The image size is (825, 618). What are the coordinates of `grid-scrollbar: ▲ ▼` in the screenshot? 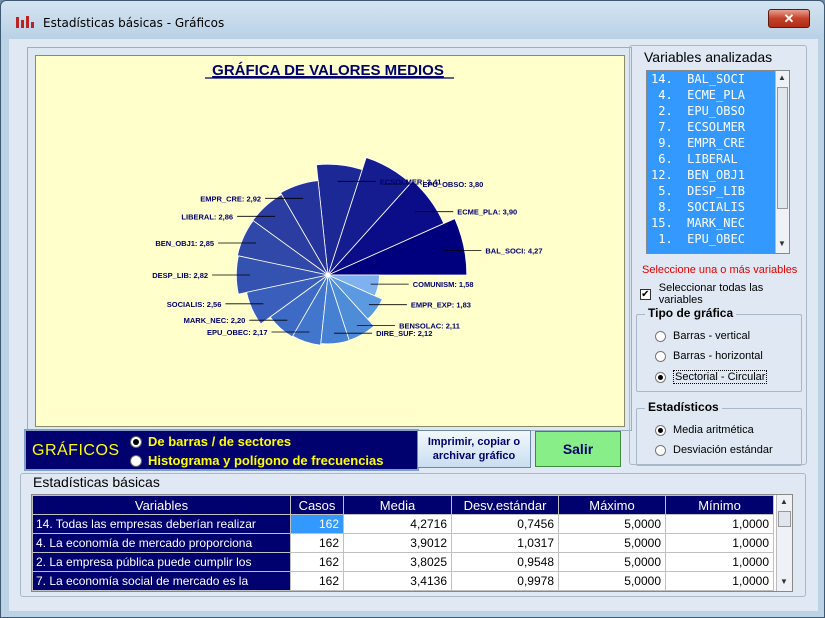 It's located at (784, 543).